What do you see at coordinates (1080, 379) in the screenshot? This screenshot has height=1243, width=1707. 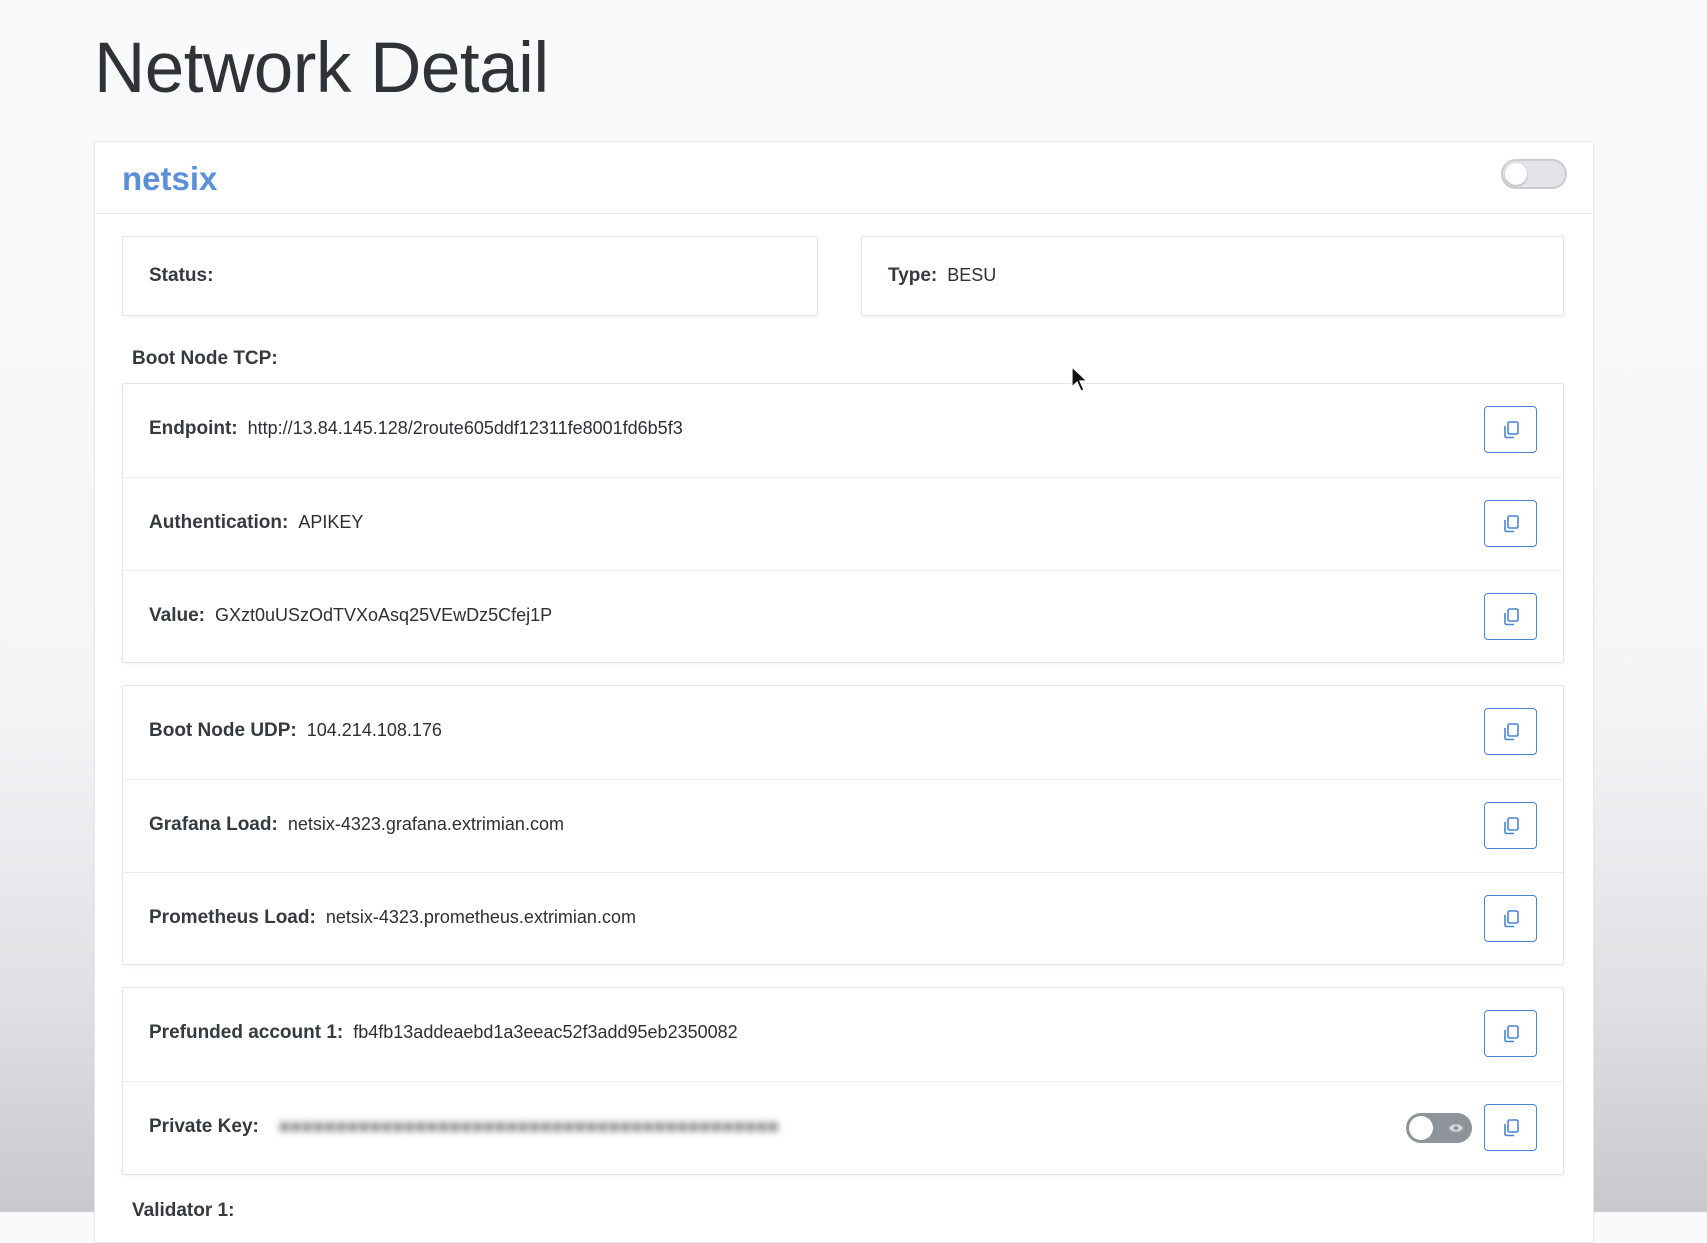 I see `mouse-cursor` at bounding box center [1080, 379].